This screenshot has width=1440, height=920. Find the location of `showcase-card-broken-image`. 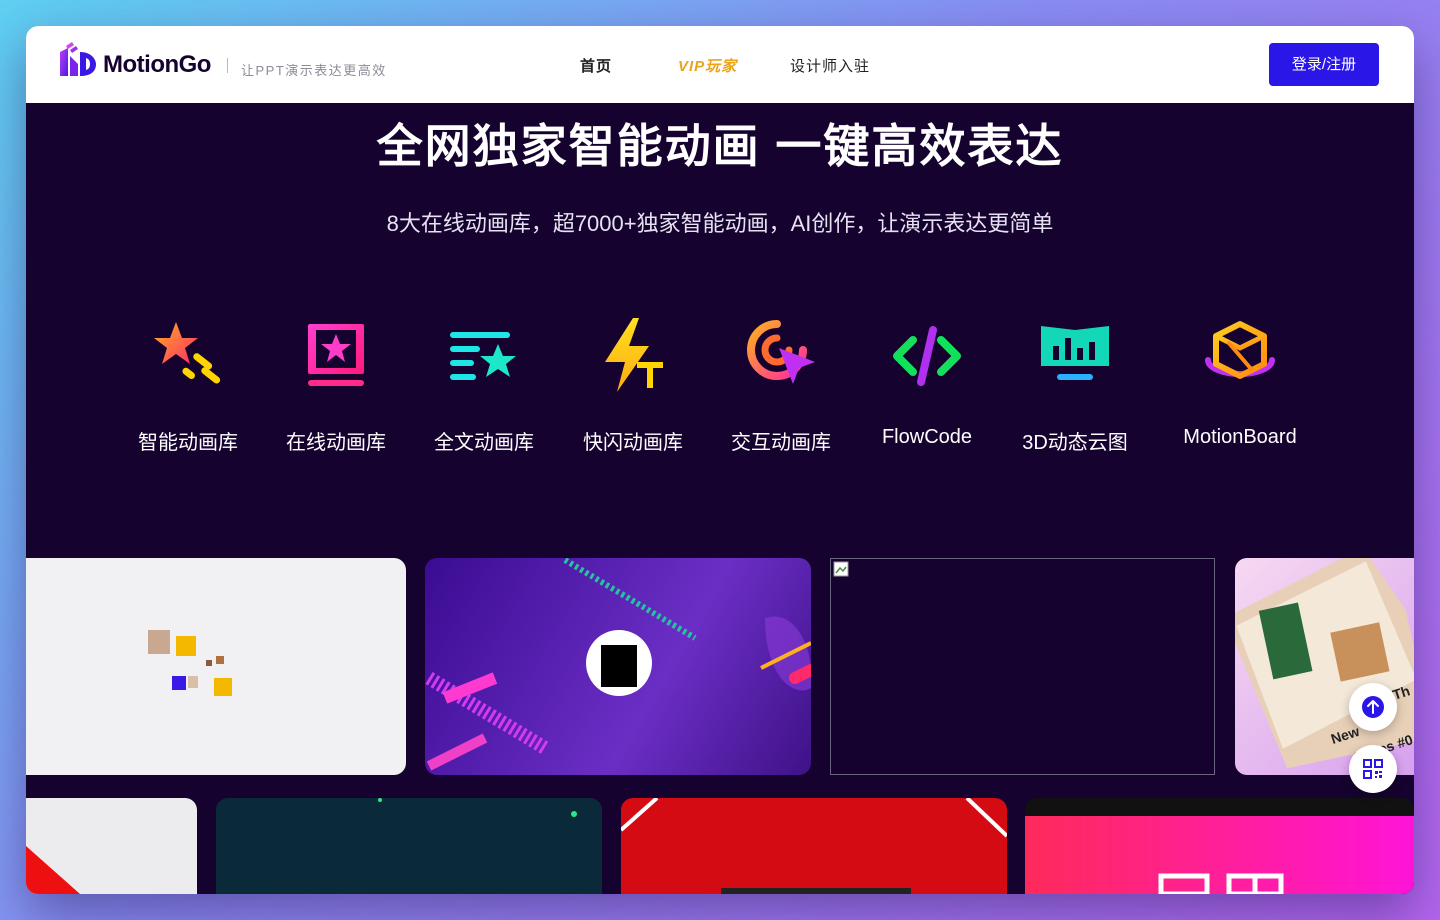

showcase-card-broken-image is located at coordinates (1022, 666).